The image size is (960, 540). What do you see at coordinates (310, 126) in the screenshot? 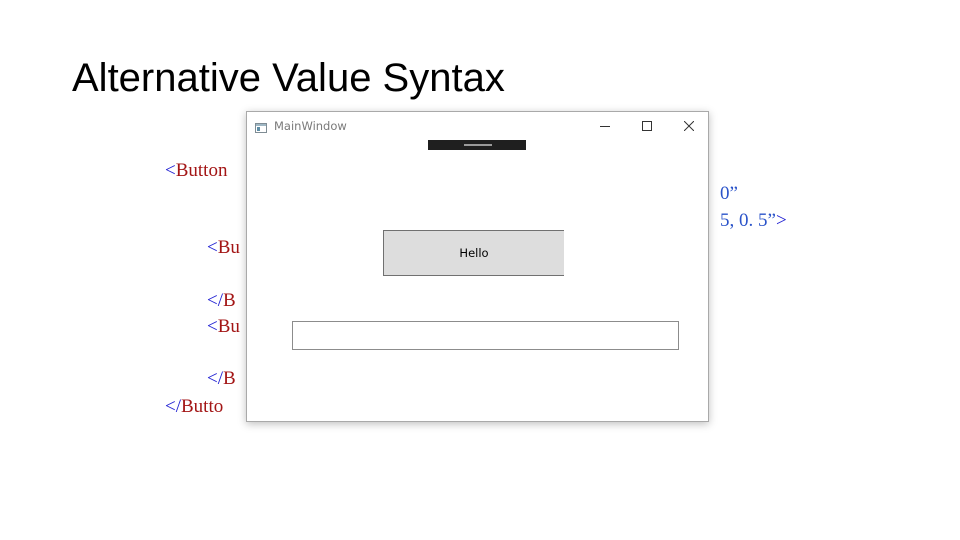
I see `window-title: MainWindow` at bounding box center [310, 126].